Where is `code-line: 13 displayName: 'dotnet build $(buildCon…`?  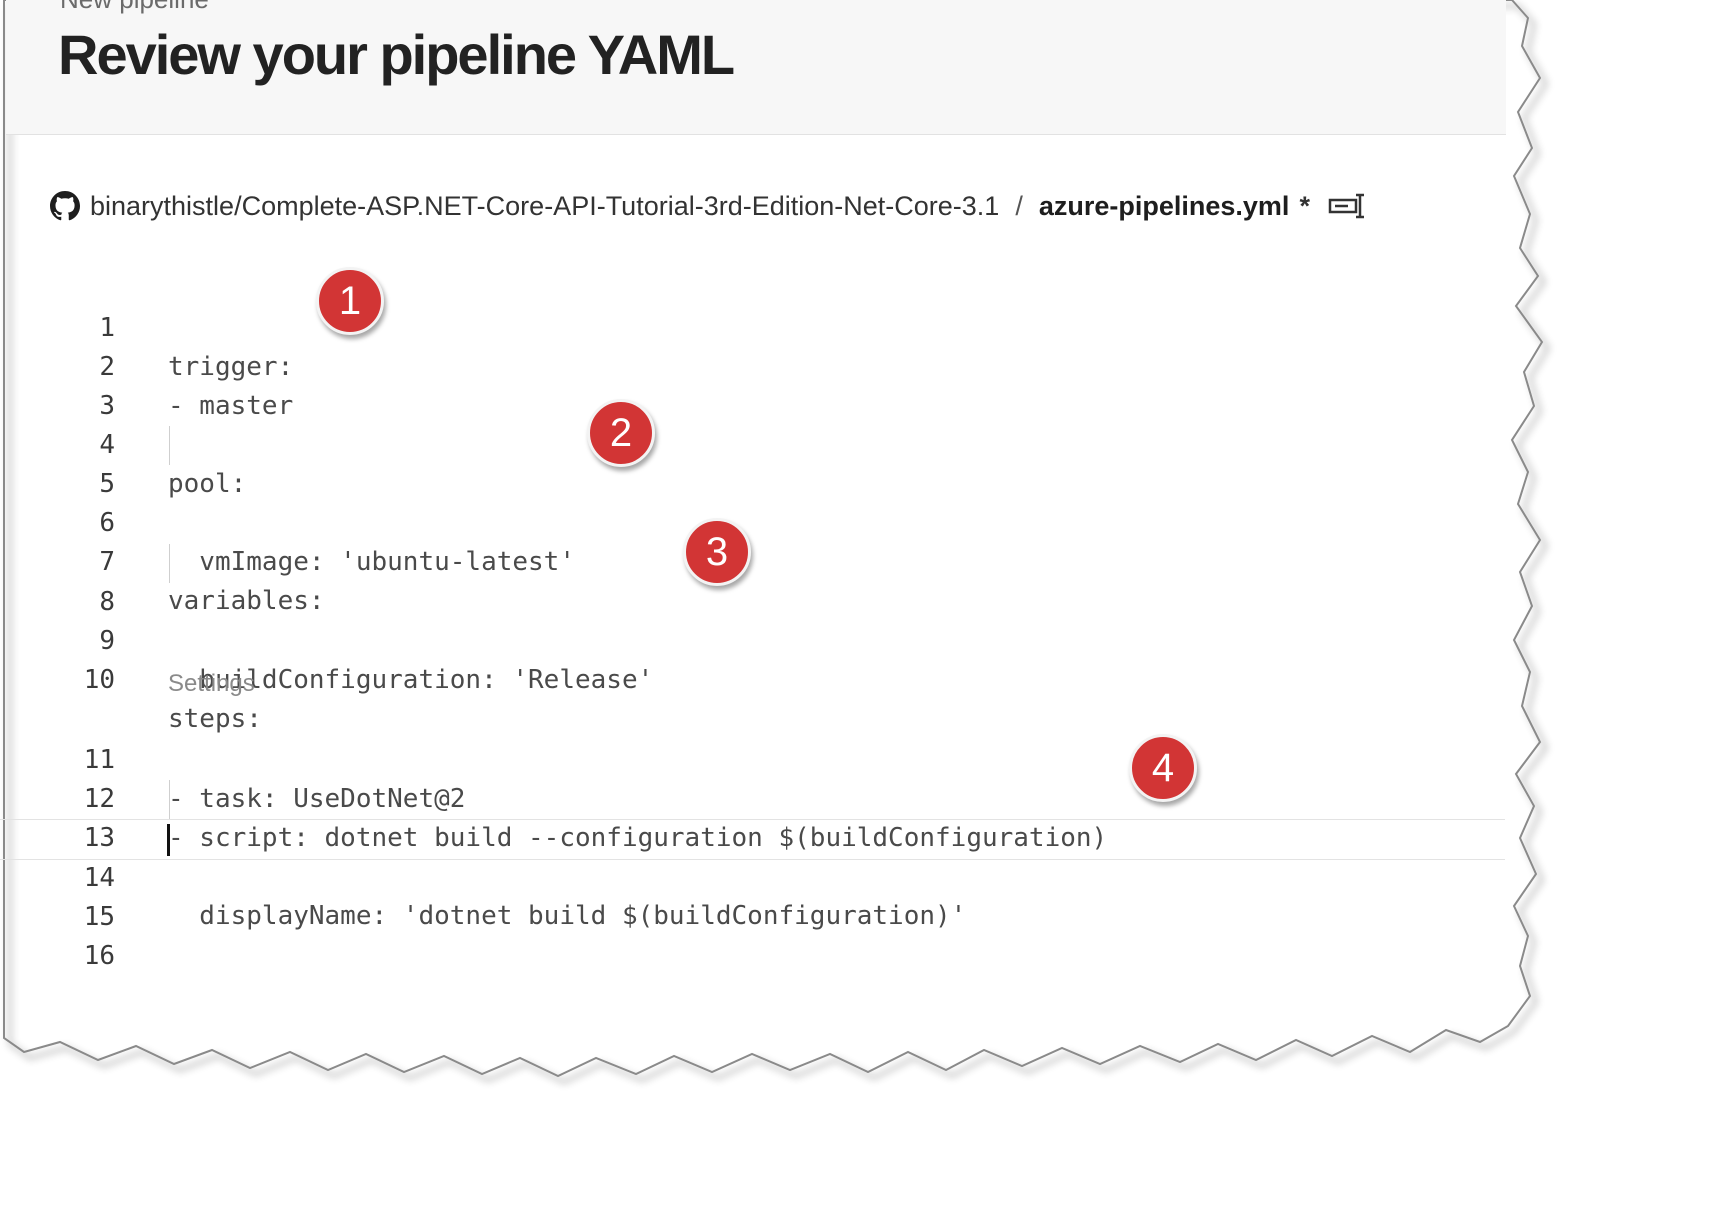 code-line: 13 displayName: 'dotnet build $(buildCon… is located at coordinates (752, 855).